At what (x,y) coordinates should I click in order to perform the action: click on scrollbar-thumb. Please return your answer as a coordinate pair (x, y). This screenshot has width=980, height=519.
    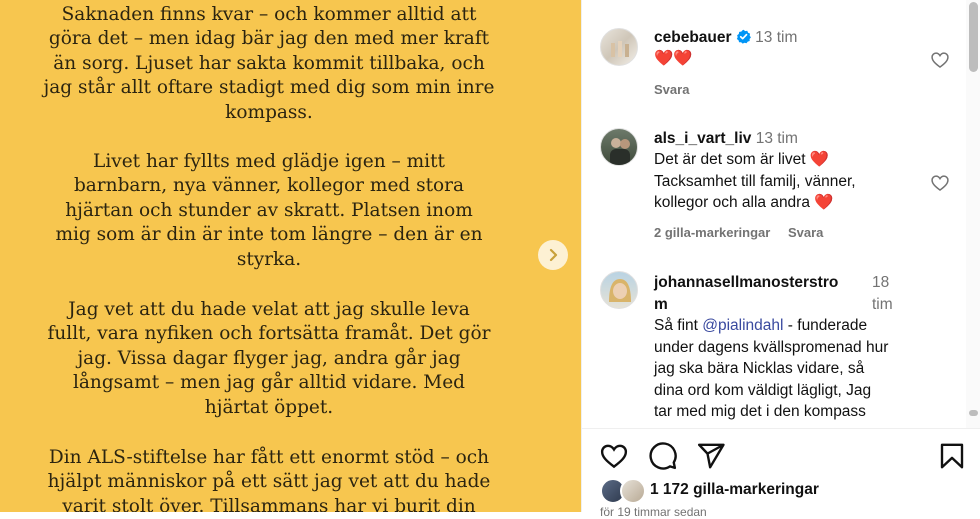
    Looking at the image, I should click on (973, 37).